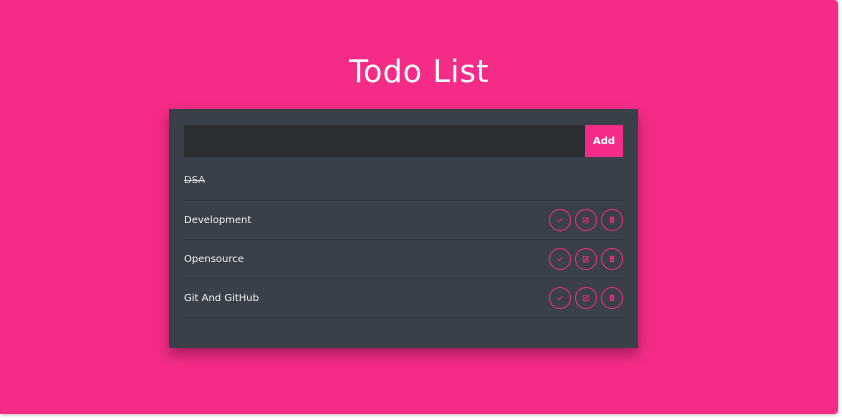 Image resolution: width=842 pixels, height=420 pixels. Describe the element at coordinates (221, 298) in the screenshot. I see `todo-item-text: Git And GitHub` at that location.